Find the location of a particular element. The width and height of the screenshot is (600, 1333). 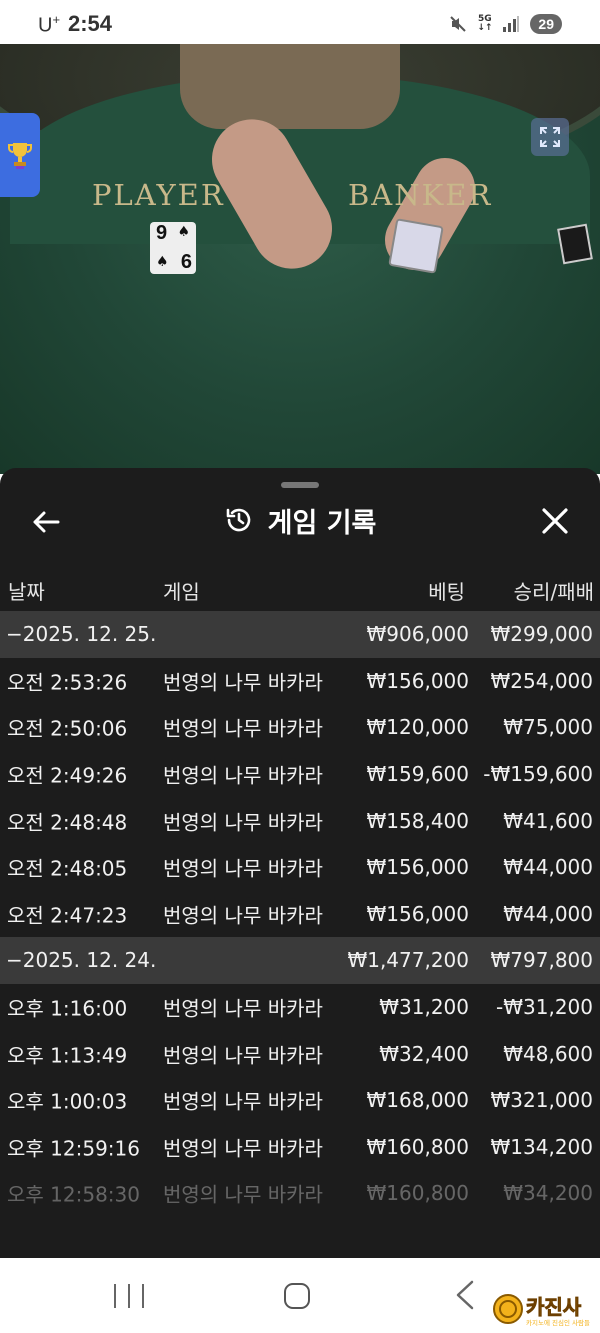

status-icons: 5G ↓↑ 29 is located at coordinates (505, 24).